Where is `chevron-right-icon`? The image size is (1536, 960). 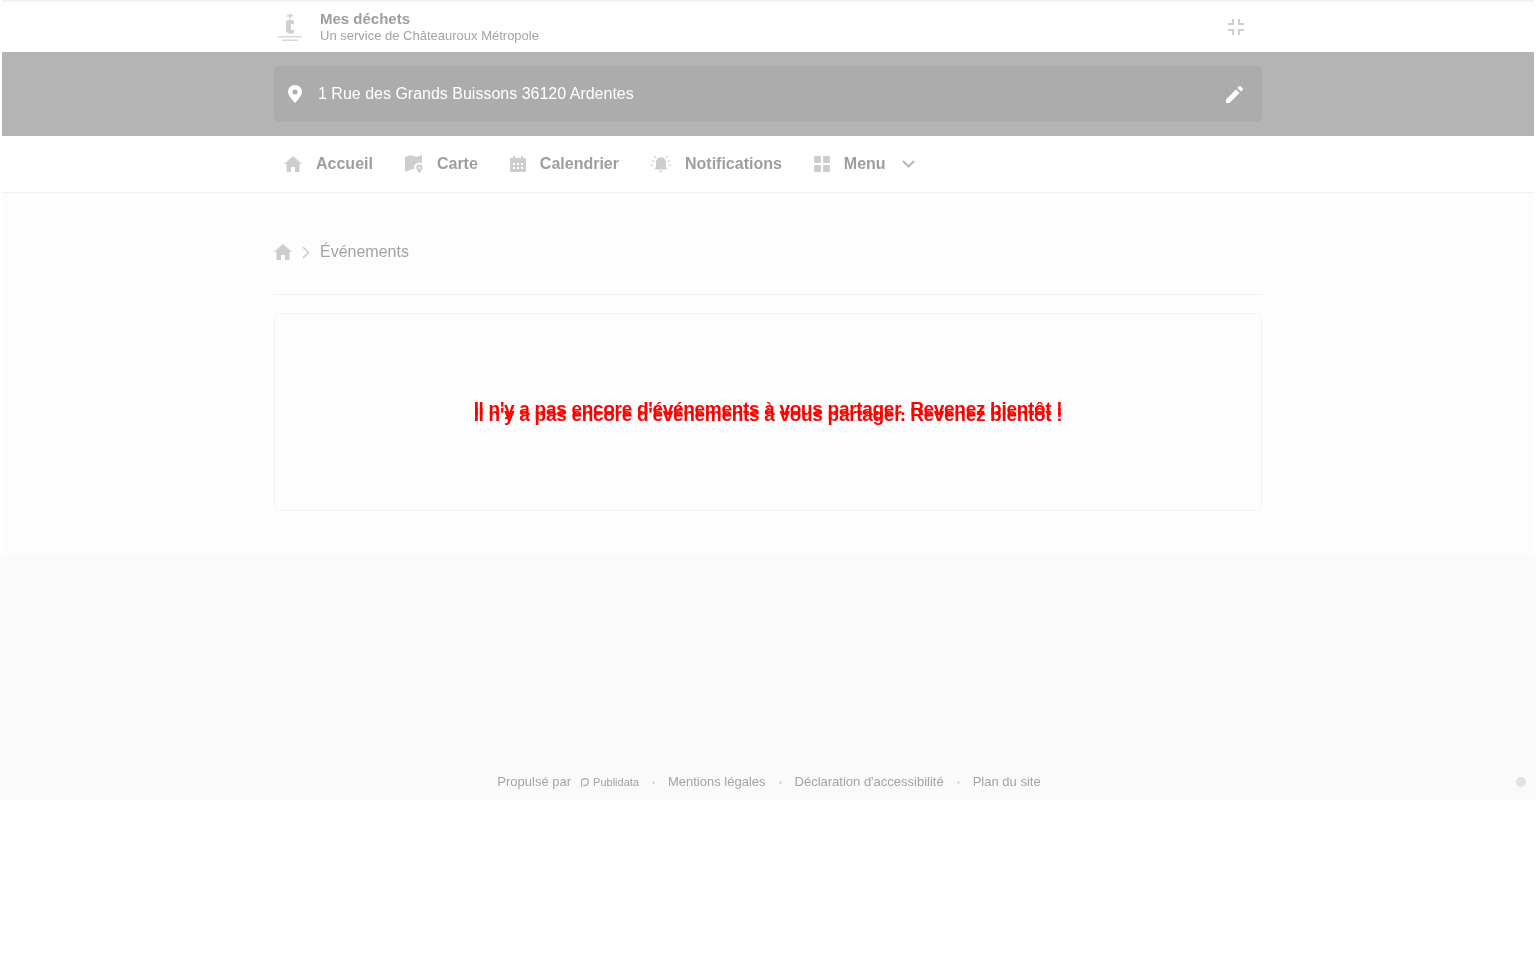
chevron-right-icon is located at coordinates (306, 252).